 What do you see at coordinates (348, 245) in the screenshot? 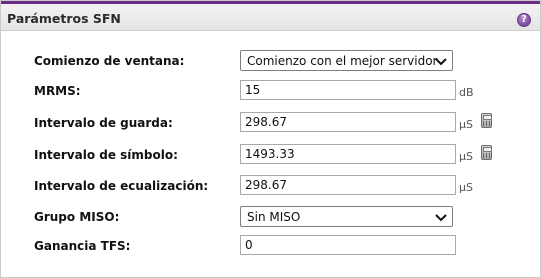
I see `tfs-gain-input: 0` at bounding box center [348, 245].